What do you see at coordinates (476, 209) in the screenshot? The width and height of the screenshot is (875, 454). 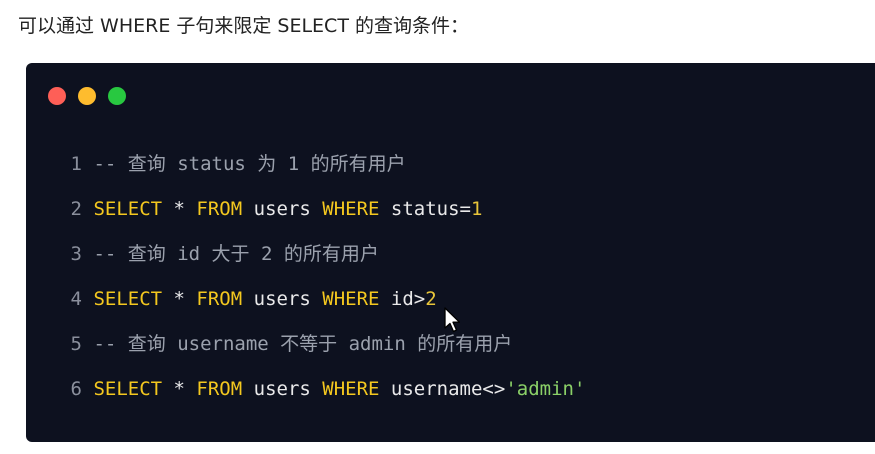 I see `number-literal: 1` at bounding box center [476, 209].